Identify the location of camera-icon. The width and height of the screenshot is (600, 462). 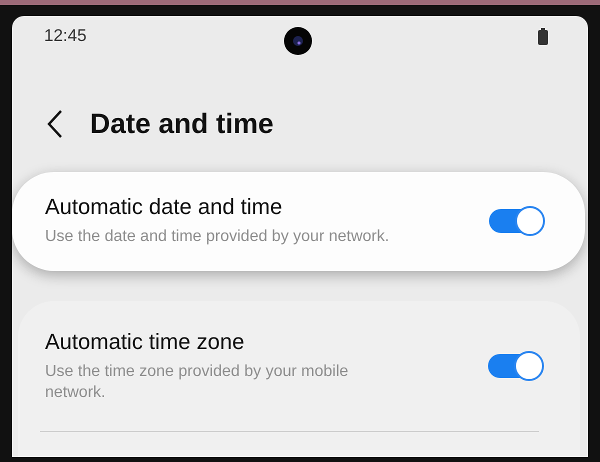
(298, 41).